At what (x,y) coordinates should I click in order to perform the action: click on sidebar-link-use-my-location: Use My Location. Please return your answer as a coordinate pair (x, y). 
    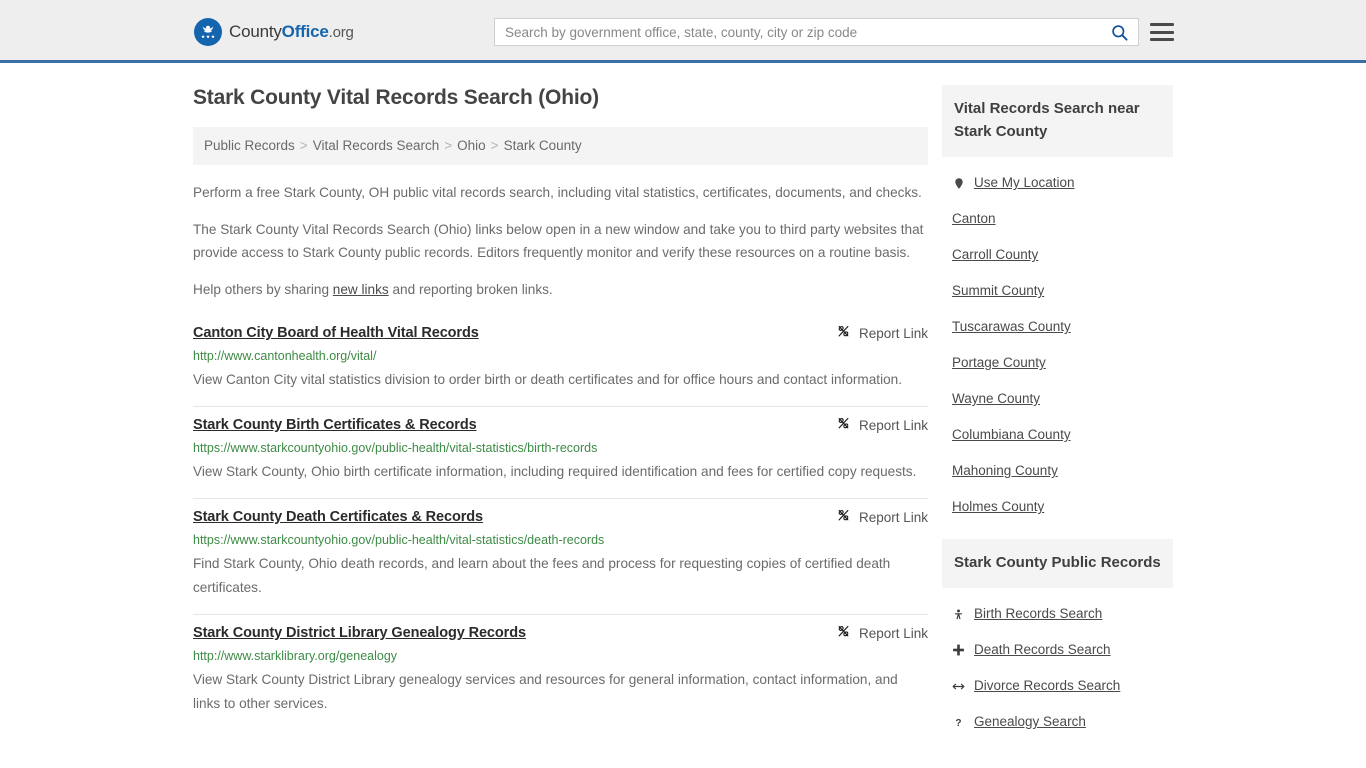
    Looking at the image, I should click on (1024, 183).